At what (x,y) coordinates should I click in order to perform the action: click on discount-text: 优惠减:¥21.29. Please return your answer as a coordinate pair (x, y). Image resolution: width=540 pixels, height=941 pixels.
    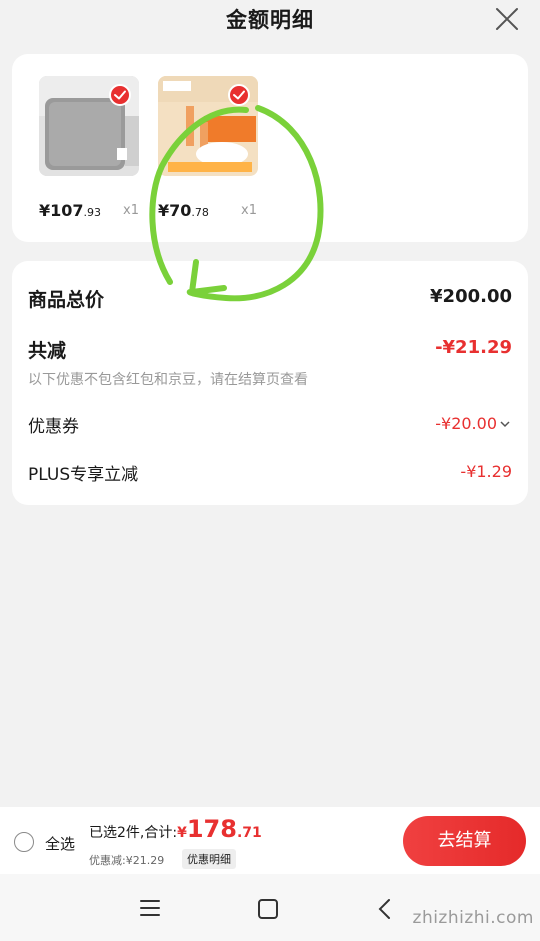
    Looking at the image, I should click on (127, 860).